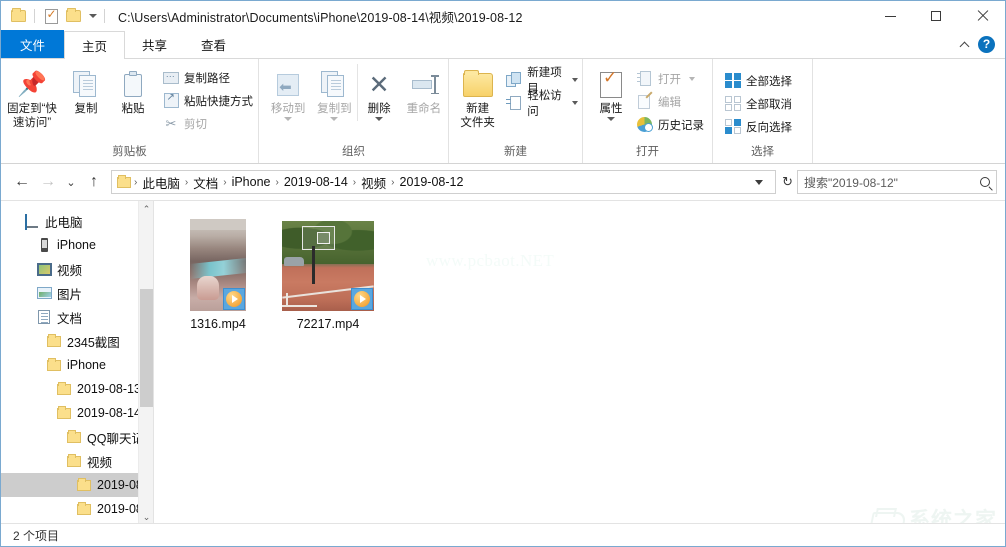 Image resolution: width=1006 pixels, height=547 pixels. What do you see at coordinates (77, 221) in the screenshot?
I see `sidebar-item-this-pc: 此电脑` at bounding box center [77, 221].